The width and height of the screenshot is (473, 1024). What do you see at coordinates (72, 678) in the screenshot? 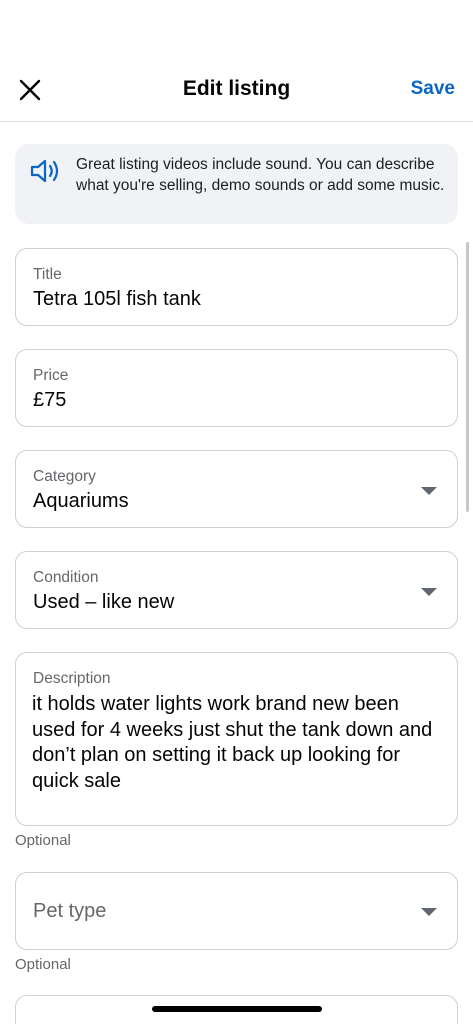
I see `description-label: Description` at bounding box center [72, 678].